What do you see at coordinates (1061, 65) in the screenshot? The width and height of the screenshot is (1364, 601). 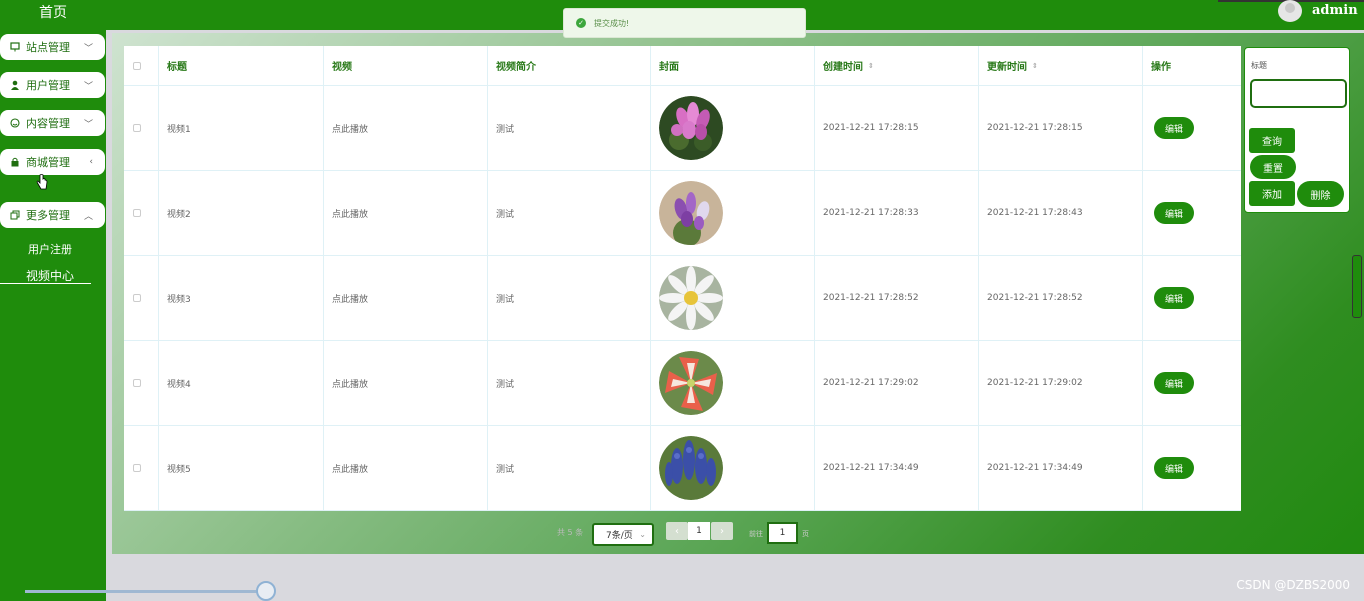 I see `col-updated: 更新时间 ⇕` at bounding box center [1061, 65].